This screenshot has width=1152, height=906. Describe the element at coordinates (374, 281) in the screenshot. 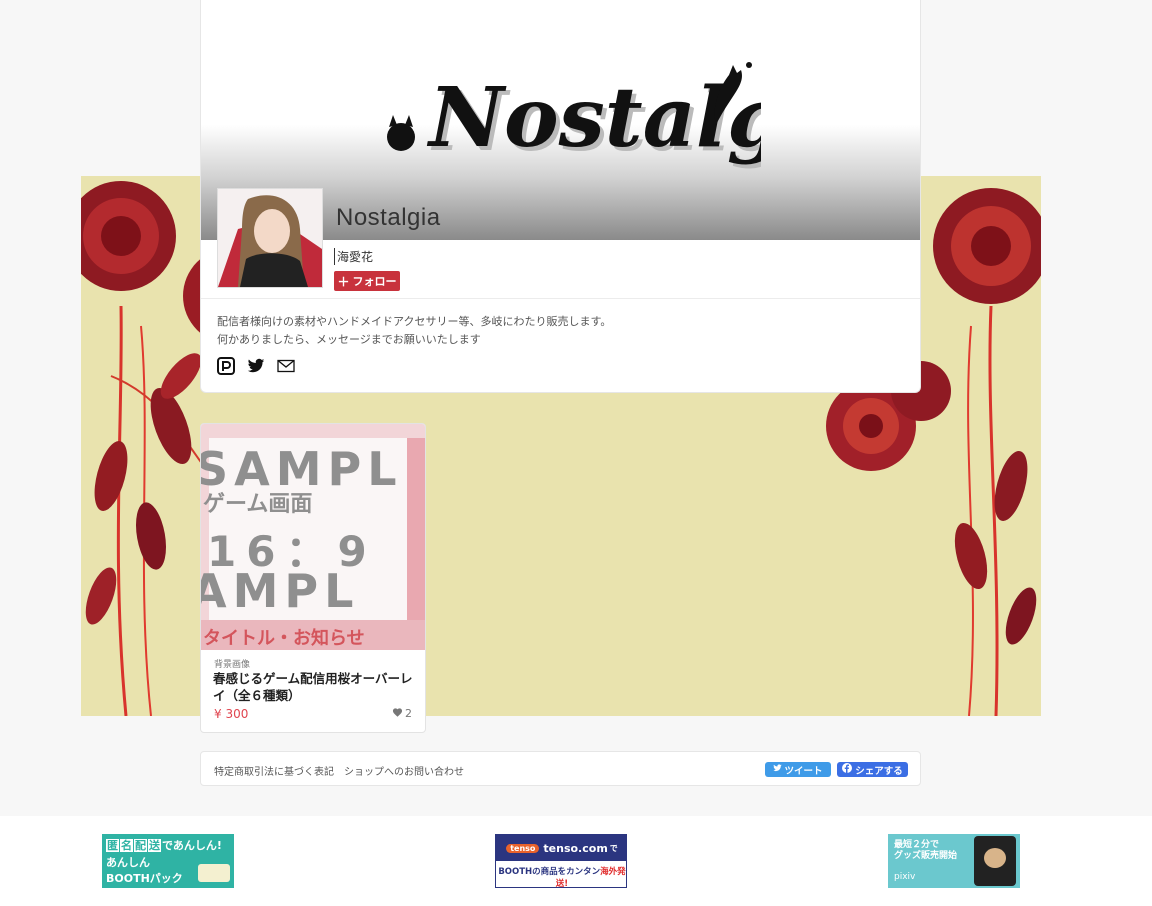

I see `follow-label: フォロー` at that location.